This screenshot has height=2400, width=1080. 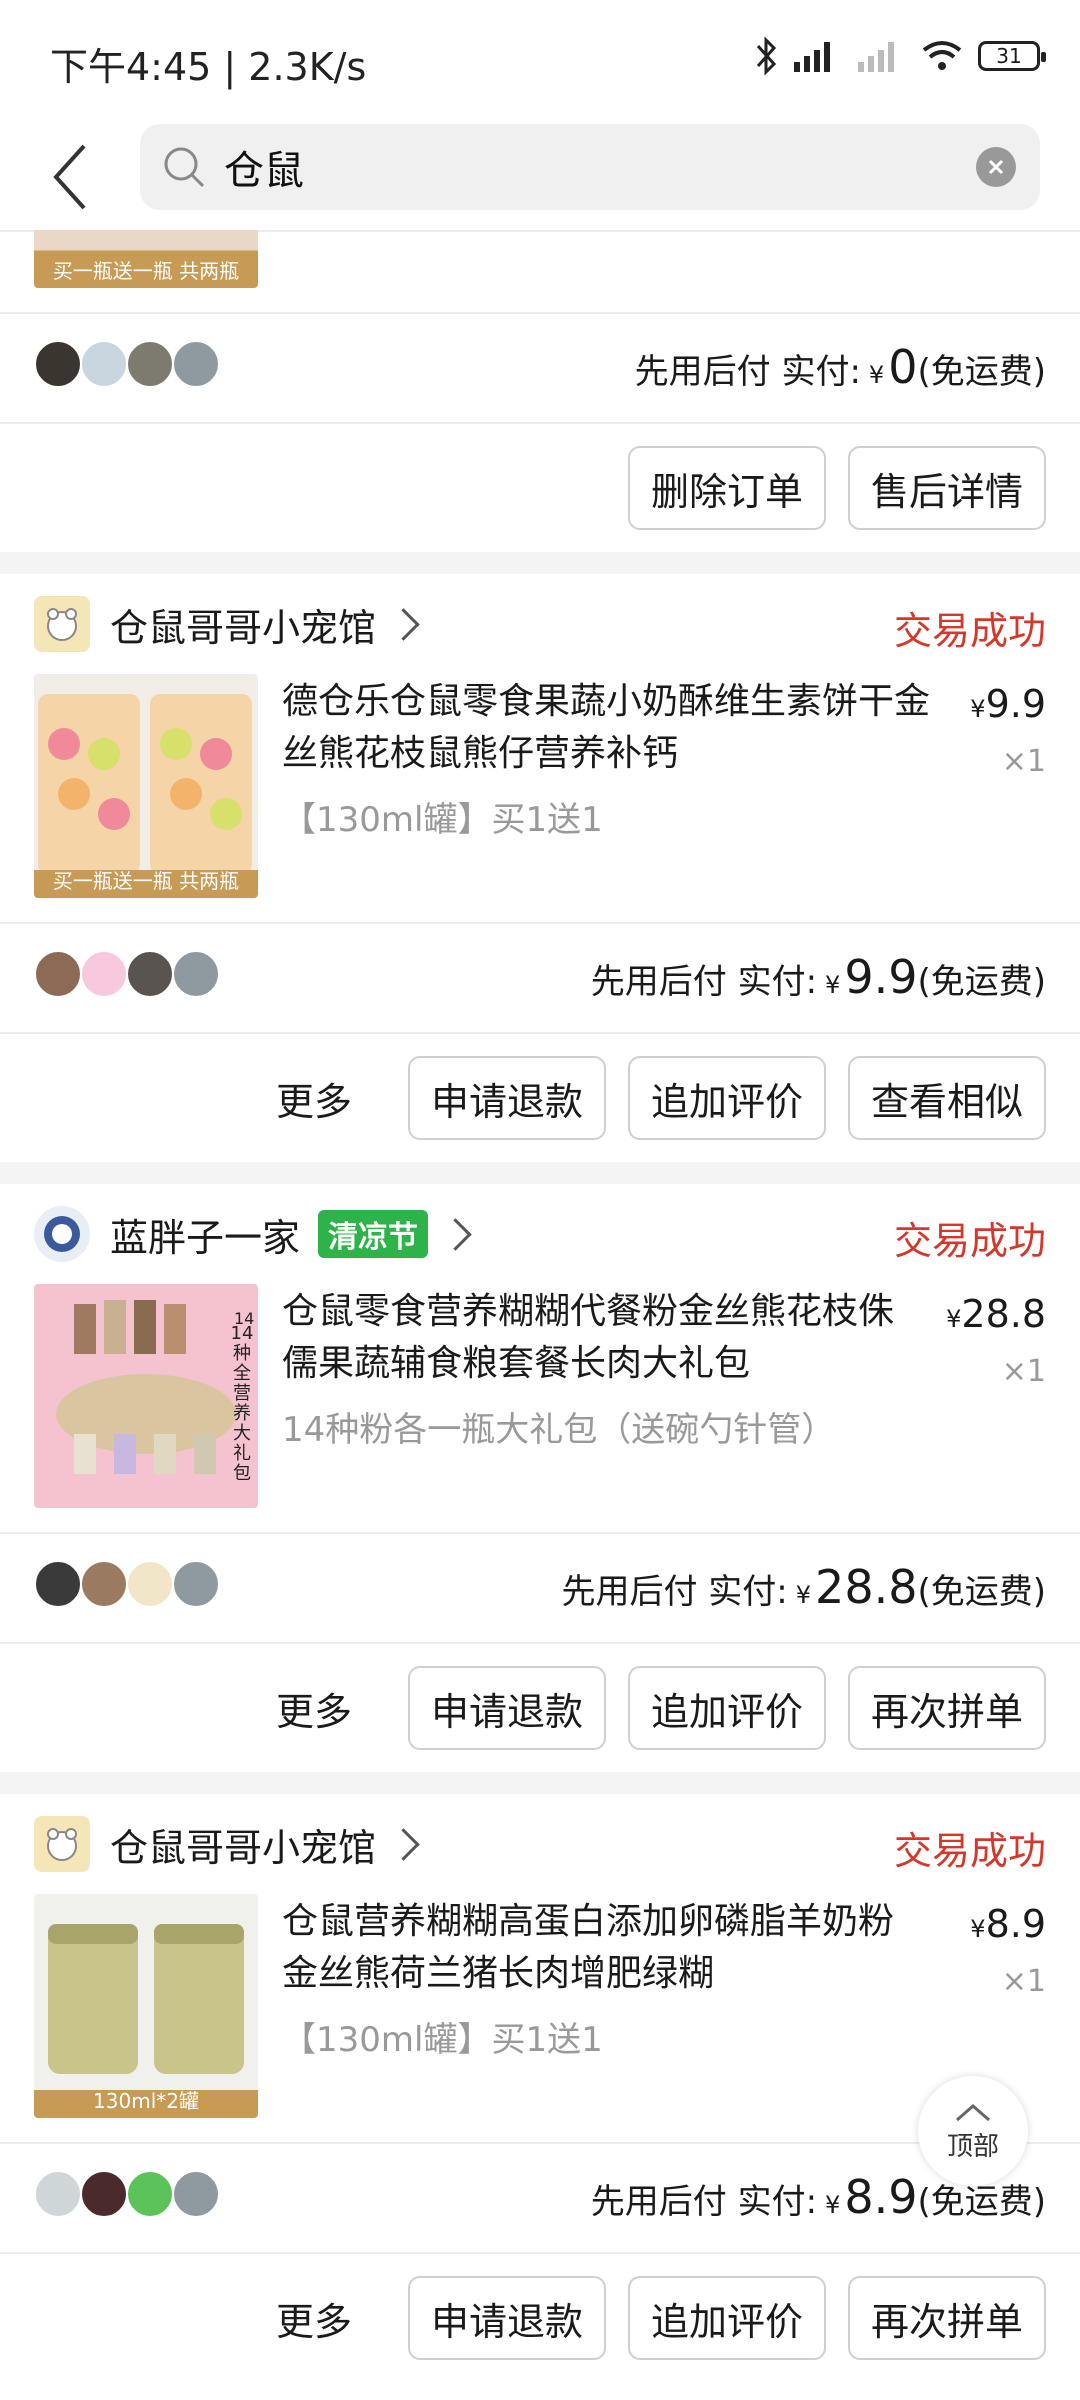 What do you see at coordinates (972, 2146) in the screenshot?
I see `back-to-top-label: 顶部` at bounding box center [972, 2146].